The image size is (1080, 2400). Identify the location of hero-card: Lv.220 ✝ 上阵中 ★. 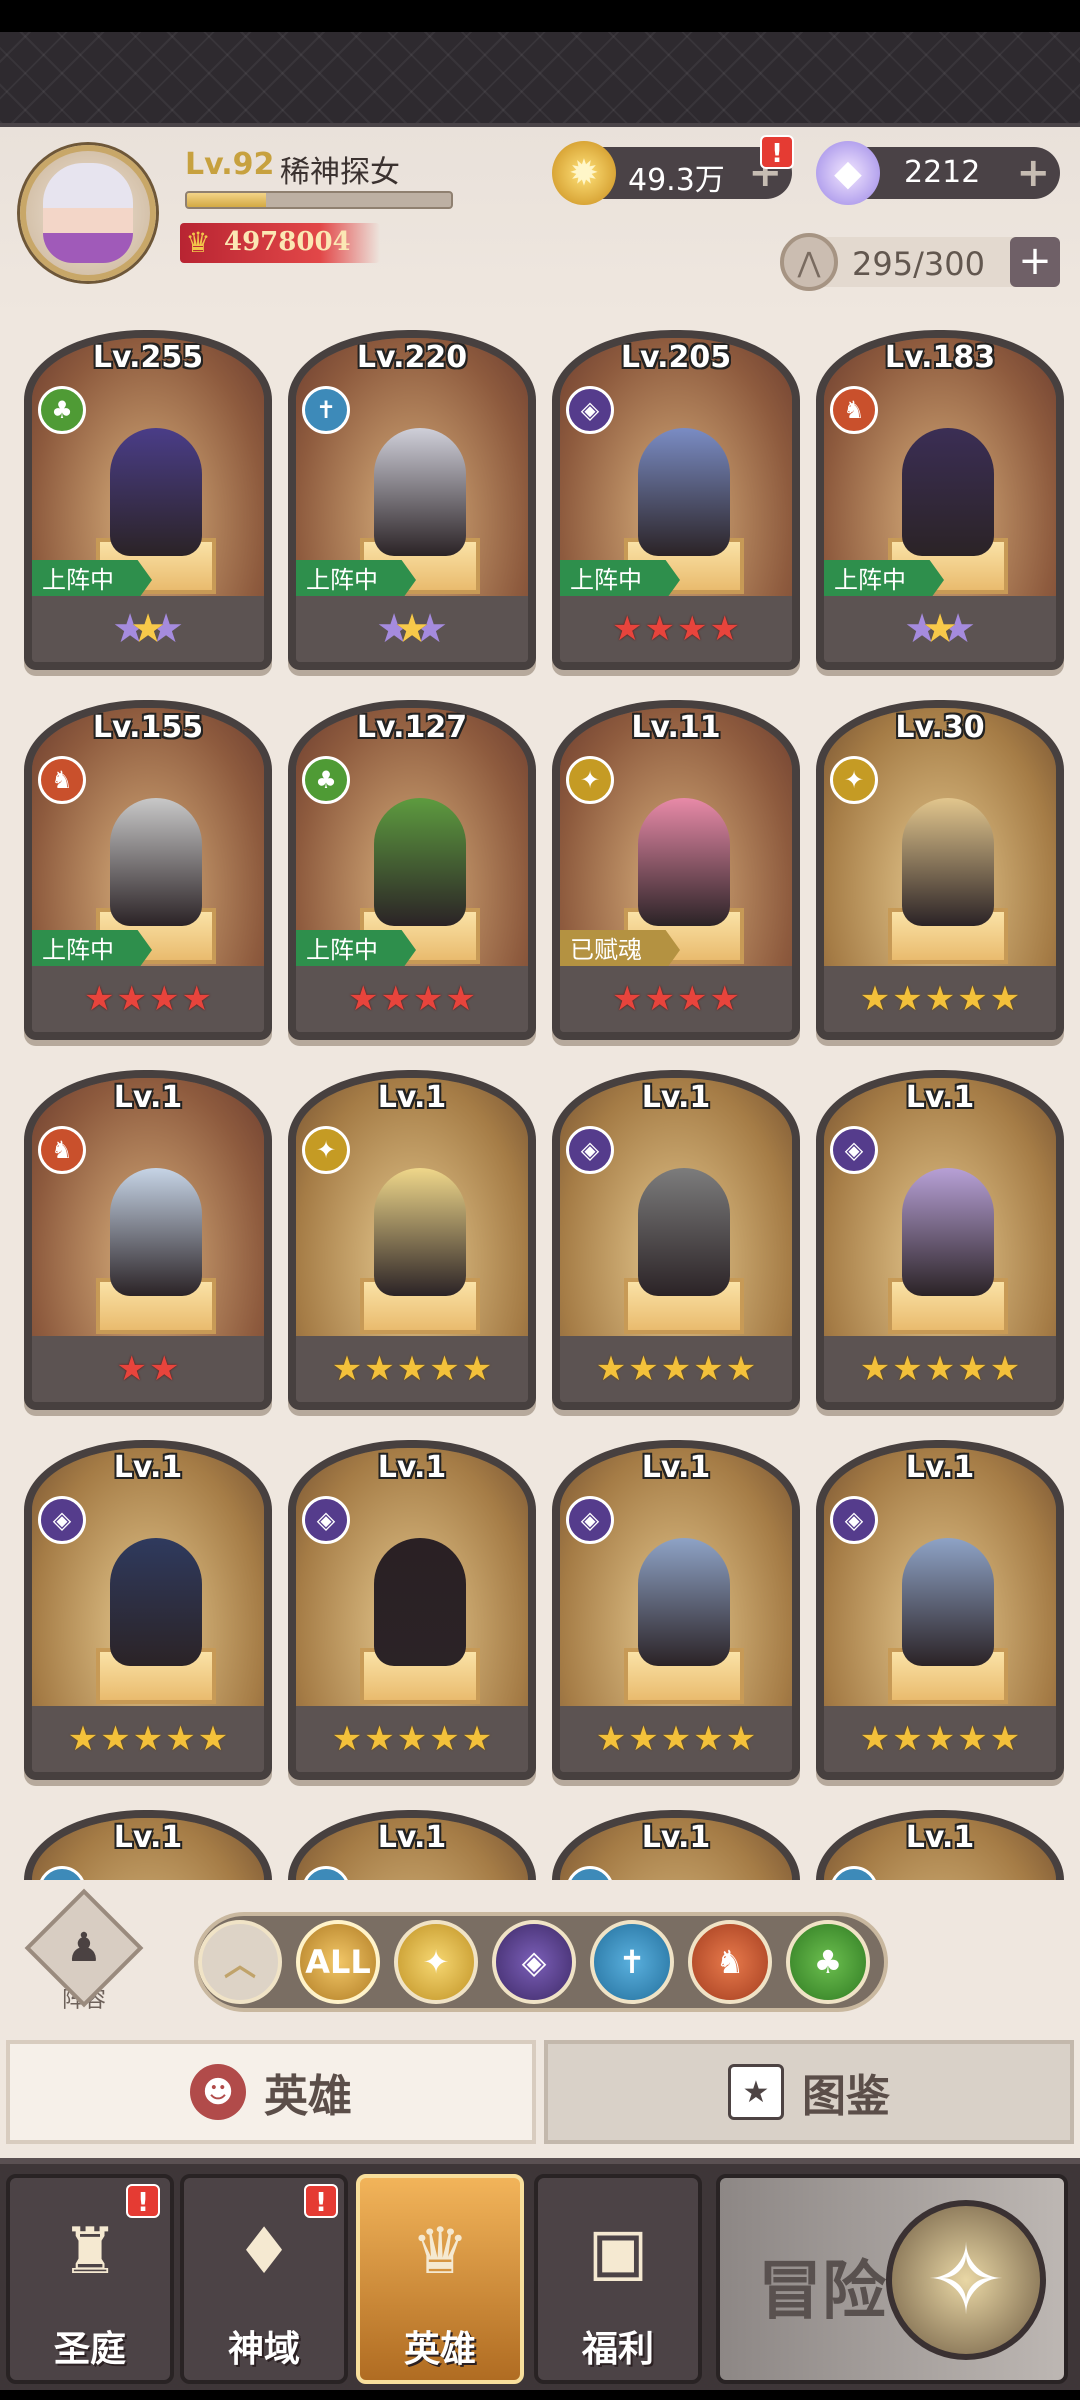
(412, 500).